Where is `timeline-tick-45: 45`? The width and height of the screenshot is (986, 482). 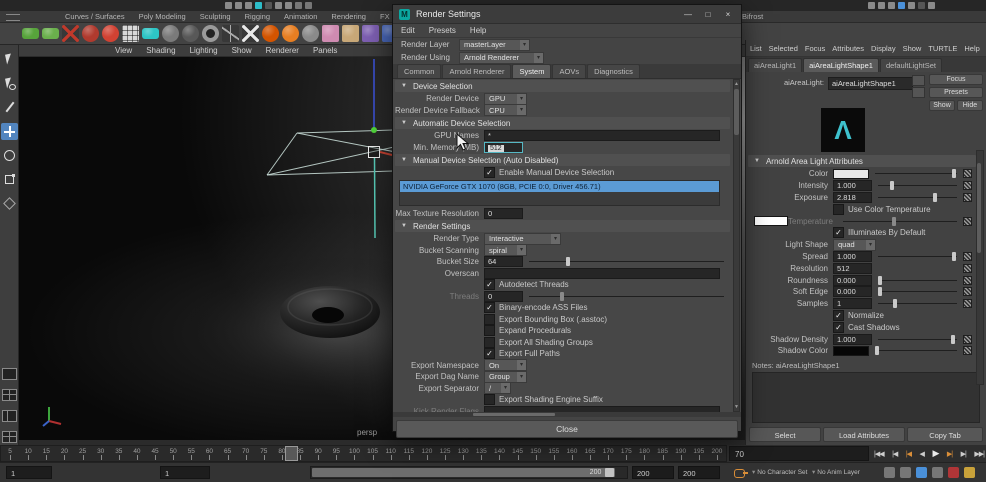 timeline-tick-45: 45 is located at coordinates (155, 453).